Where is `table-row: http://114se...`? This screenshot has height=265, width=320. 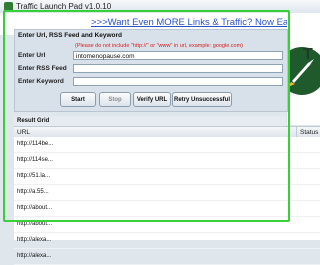 table-row: http://114se... is located at coordinates (167, 161).